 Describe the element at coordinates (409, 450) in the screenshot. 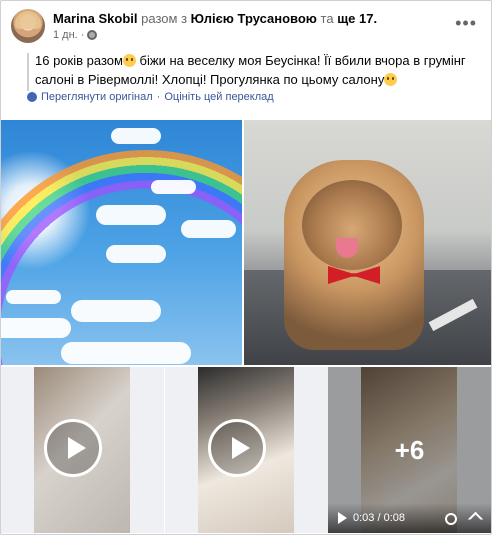

I see `video-thumb-3: +6 0:03 / 0:08` at that location.